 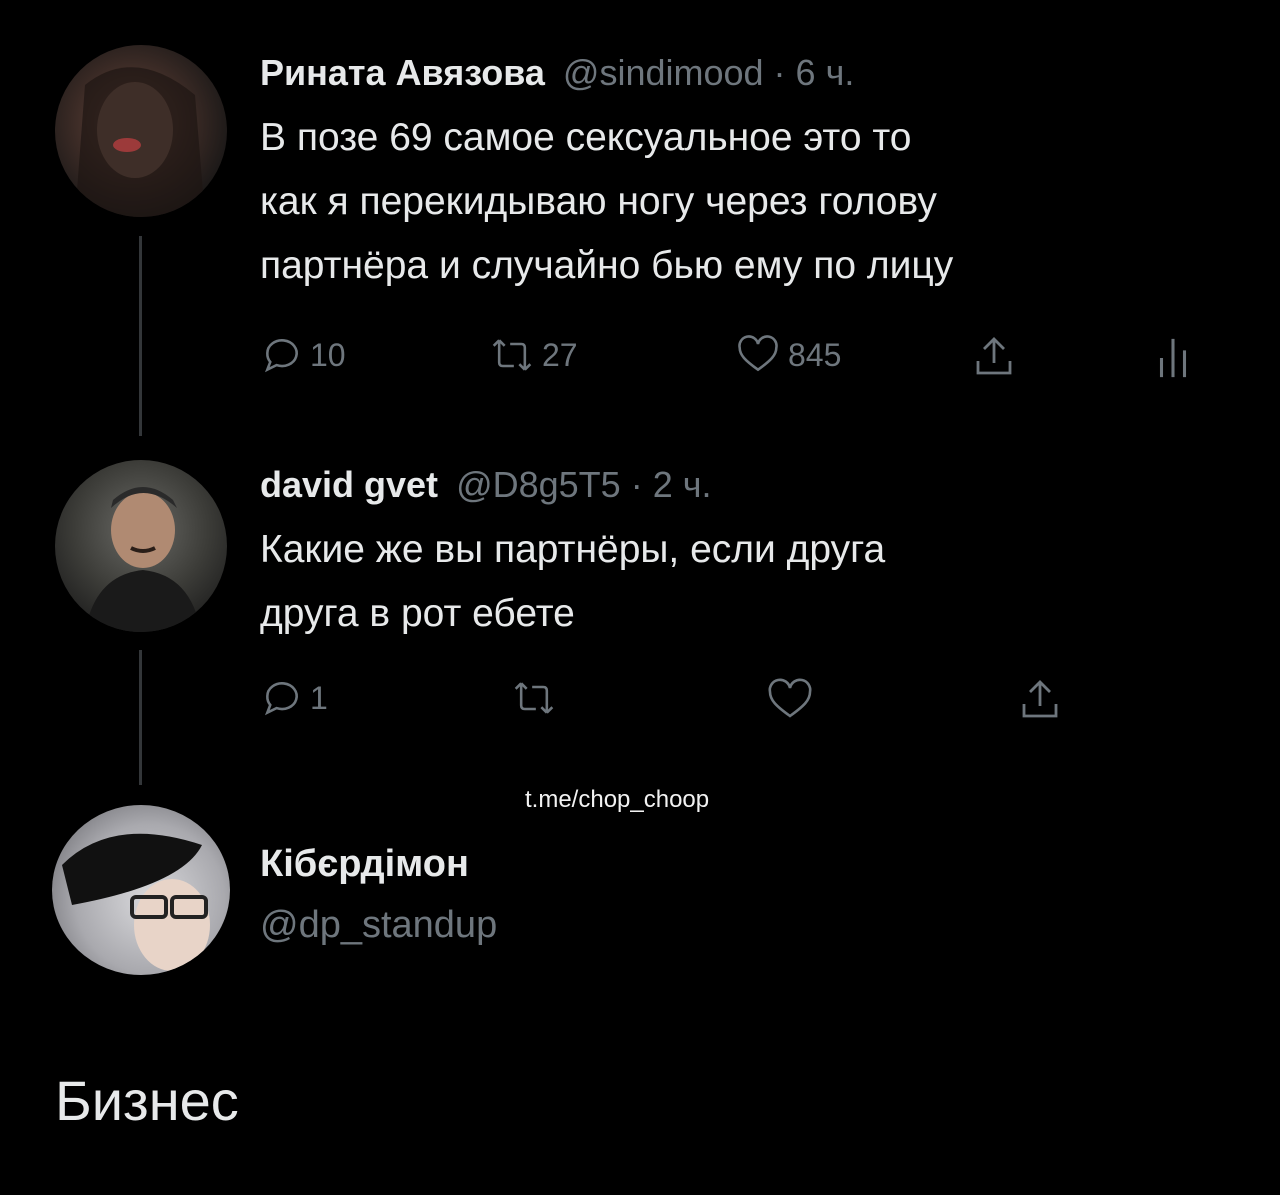 I want to click on analytics-icon, so click(x=1173, y=358).